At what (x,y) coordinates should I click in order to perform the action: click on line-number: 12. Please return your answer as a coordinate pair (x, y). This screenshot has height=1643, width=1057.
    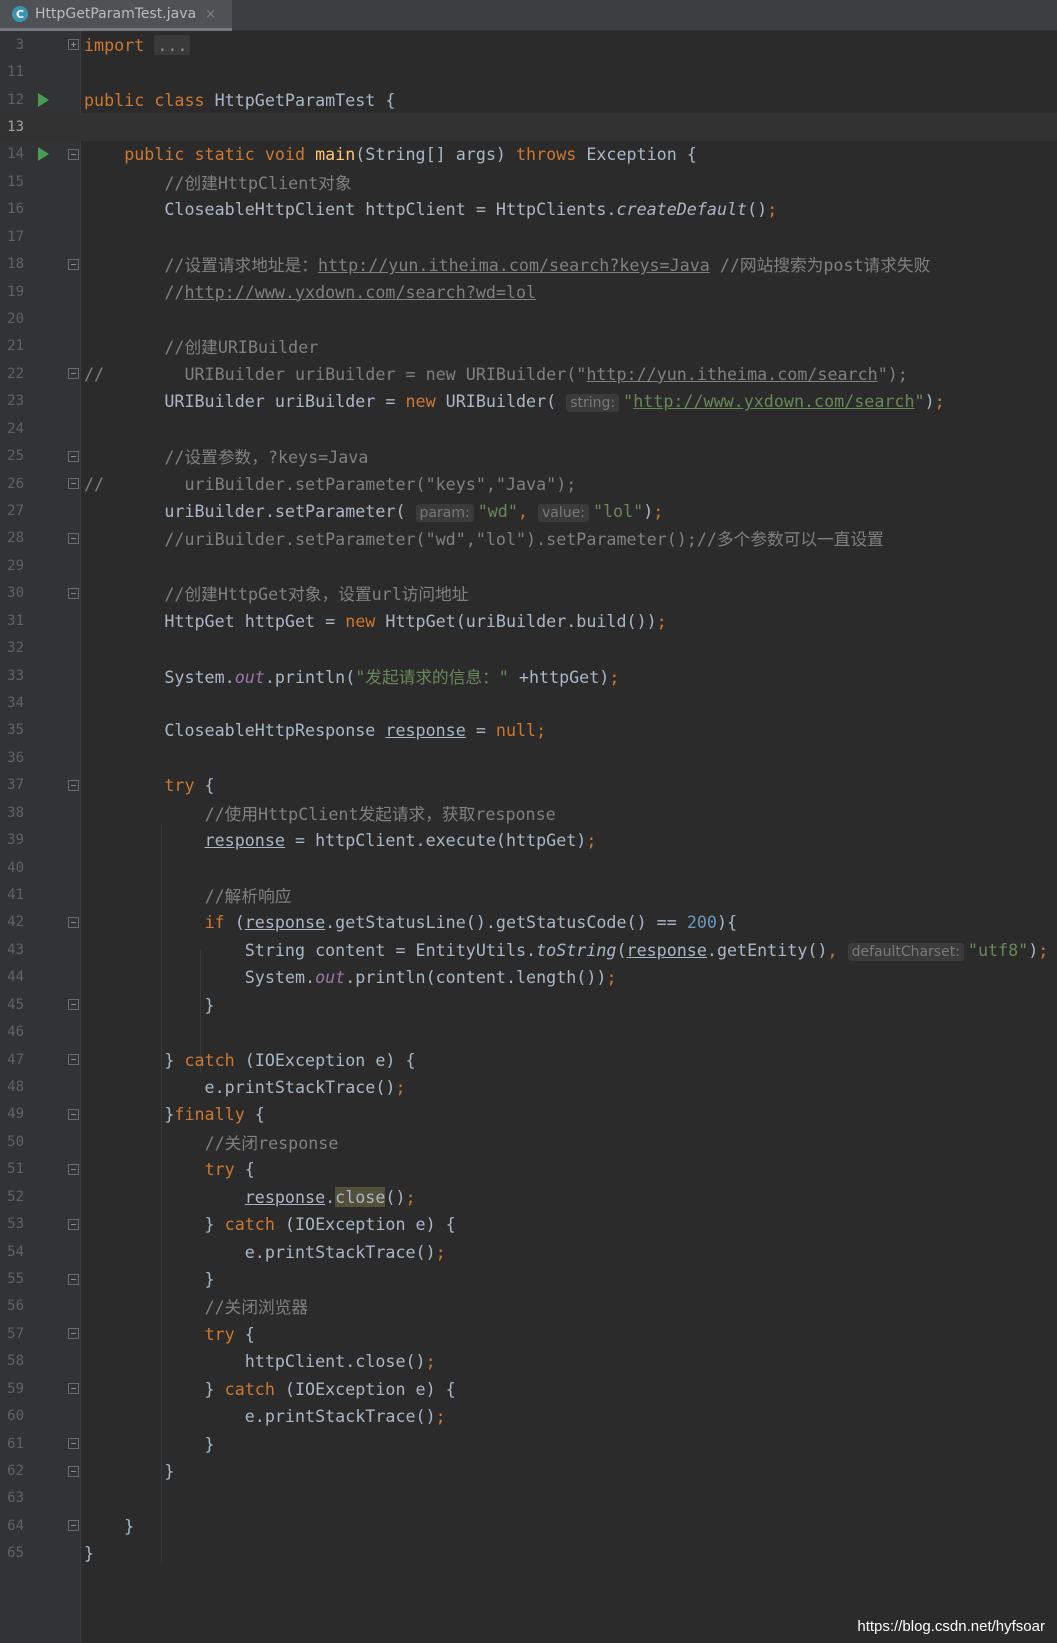
    Looking at the image, I should click on (15, 99).